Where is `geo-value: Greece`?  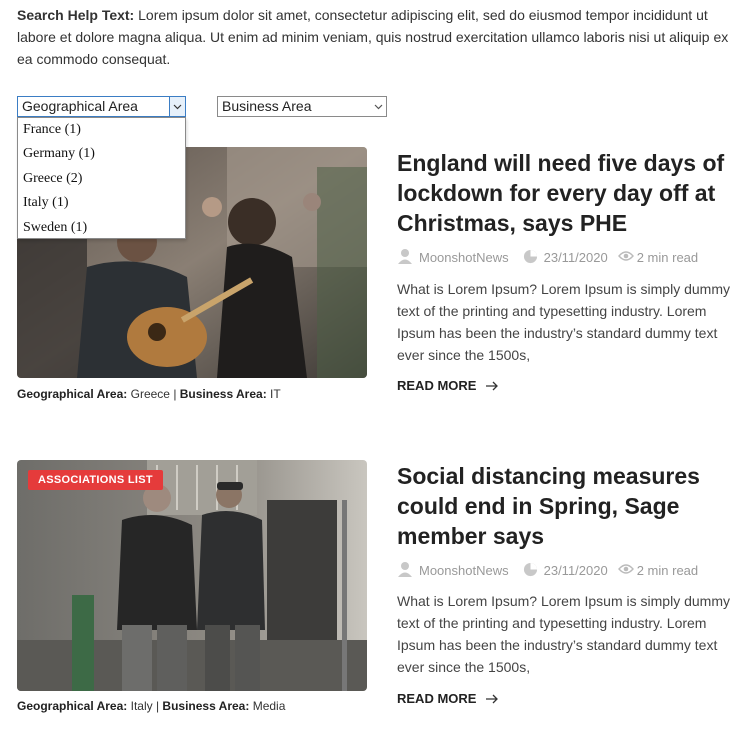
geo-value: Greece is located at coordinates (150, 394).